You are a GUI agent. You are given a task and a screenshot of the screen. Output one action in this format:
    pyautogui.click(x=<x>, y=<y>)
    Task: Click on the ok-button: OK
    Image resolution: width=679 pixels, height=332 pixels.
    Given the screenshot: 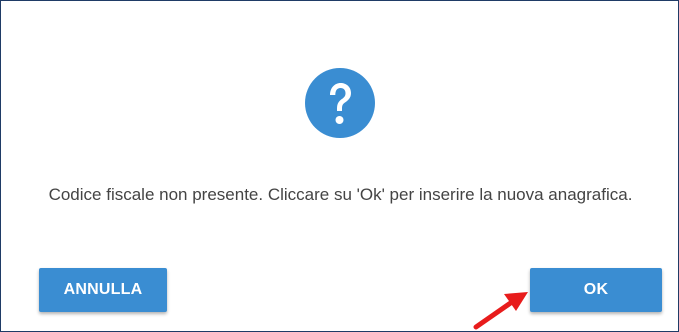 What is the action you would take?
    pyautogui.click(x=596, y=290)
    